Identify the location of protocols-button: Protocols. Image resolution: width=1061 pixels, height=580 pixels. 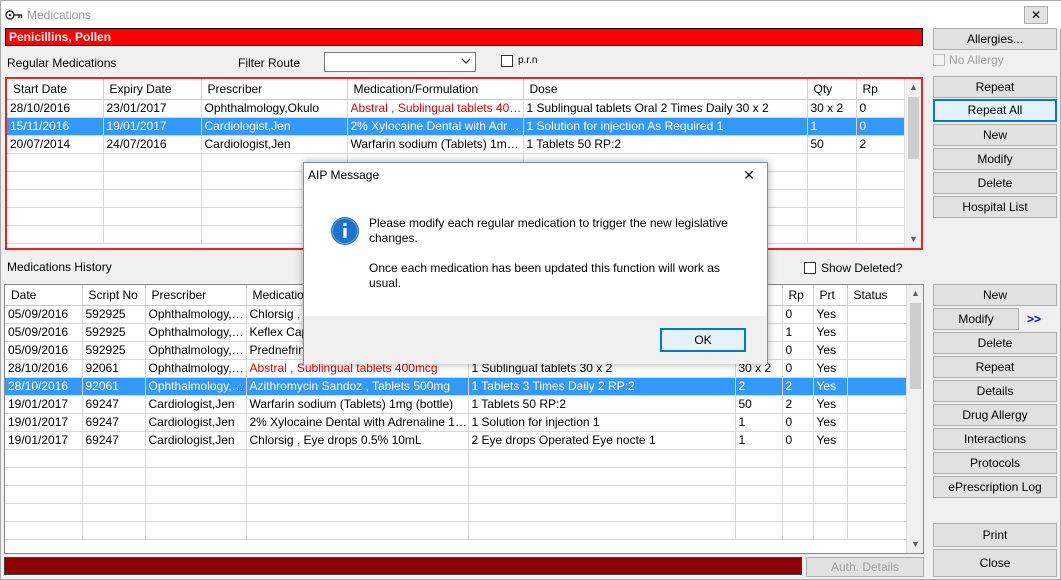
(995, 463).